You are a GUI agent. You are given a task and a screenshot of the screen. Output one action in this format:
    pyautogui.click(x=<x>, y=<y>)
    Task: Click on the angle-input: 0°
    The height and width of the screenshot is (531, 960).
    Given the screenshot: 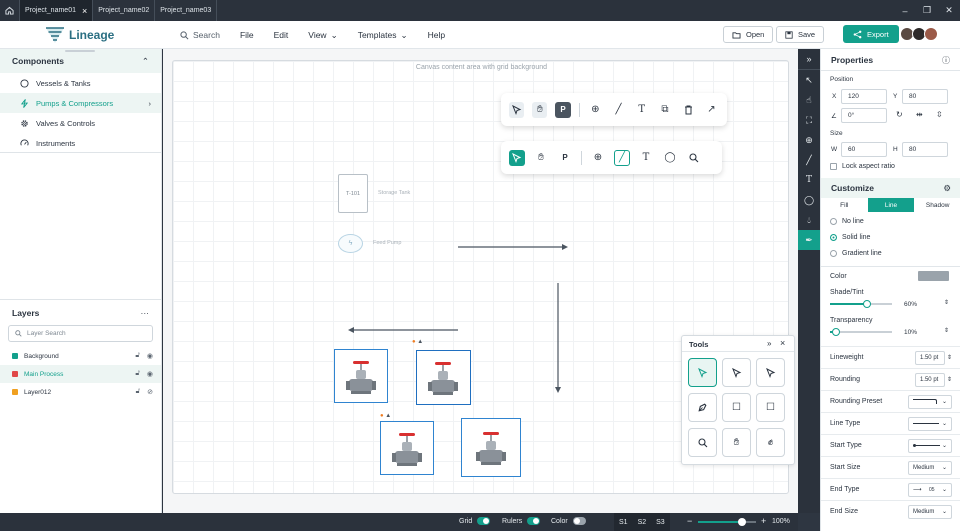 What is the action you would take?
    pyautogui.click(x=864, y=115)
    